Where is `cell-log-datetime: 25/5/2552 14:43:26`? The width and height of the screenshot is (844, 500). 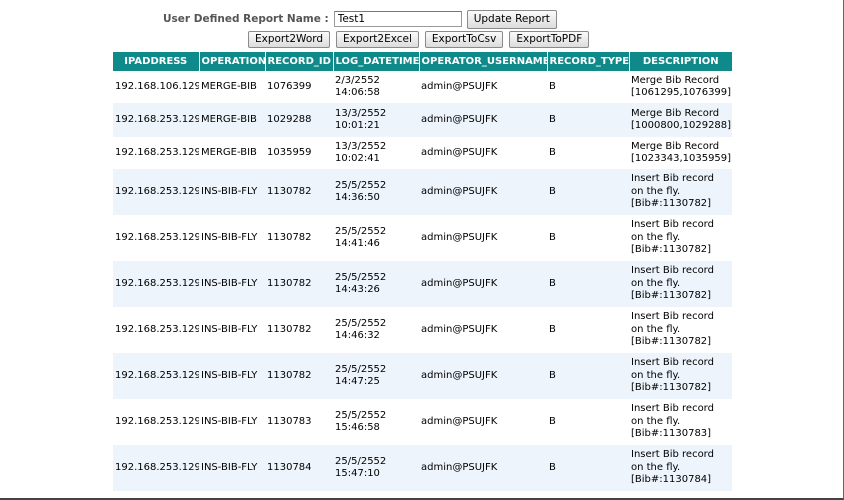 cell-log-datetime: 25/5/2552 14:43:26 is located at coordinates (376, 284).